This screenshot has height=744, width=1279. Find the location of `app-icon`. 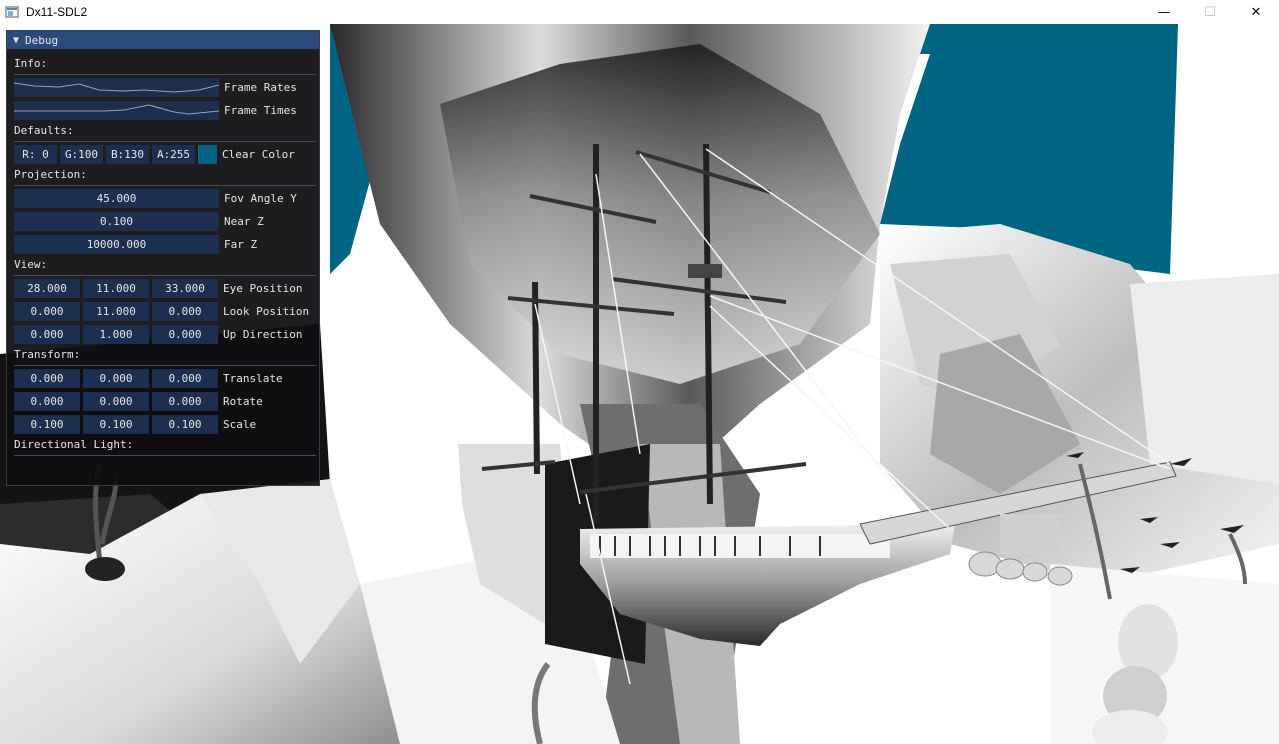

app-icon is located at coordinates (12, 12).